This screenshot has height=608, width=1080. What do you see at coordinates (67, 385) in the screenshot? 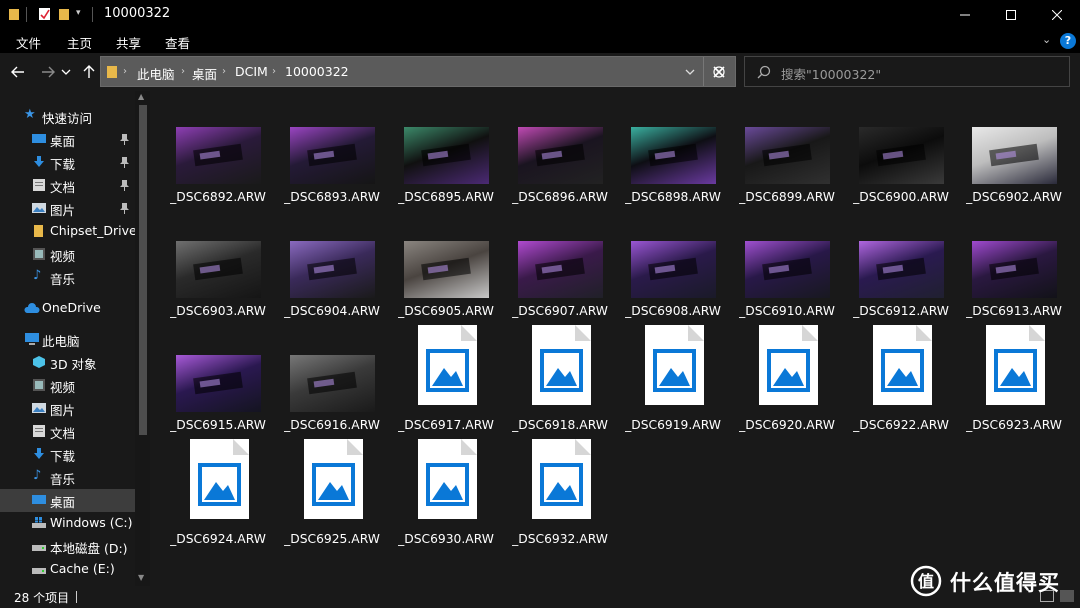
I see `sidebar-item-pc-videos: 视频` at bounding box center [67, 385].